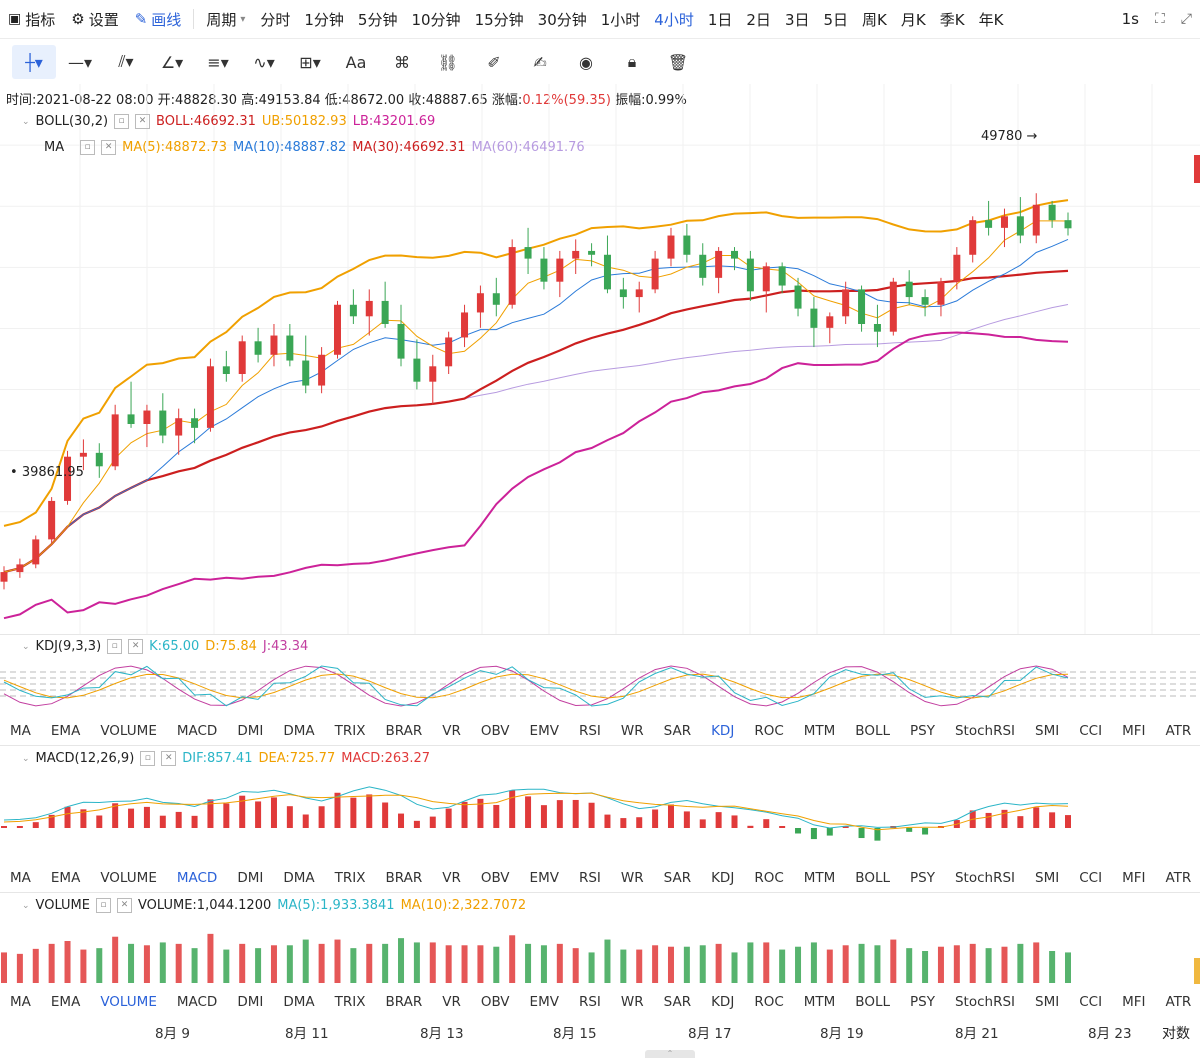  What do you see at coordinates (632, 62) in the screenshot?
I see `lock-icon: 🔒︎` at bounding box center [632, 62].